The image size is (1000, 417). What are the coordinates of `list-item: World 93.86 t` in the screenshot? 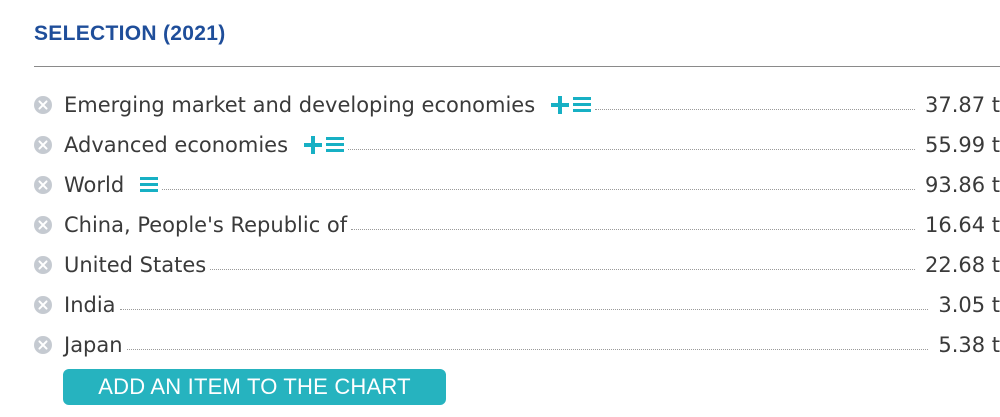 It's located at (517, 185).